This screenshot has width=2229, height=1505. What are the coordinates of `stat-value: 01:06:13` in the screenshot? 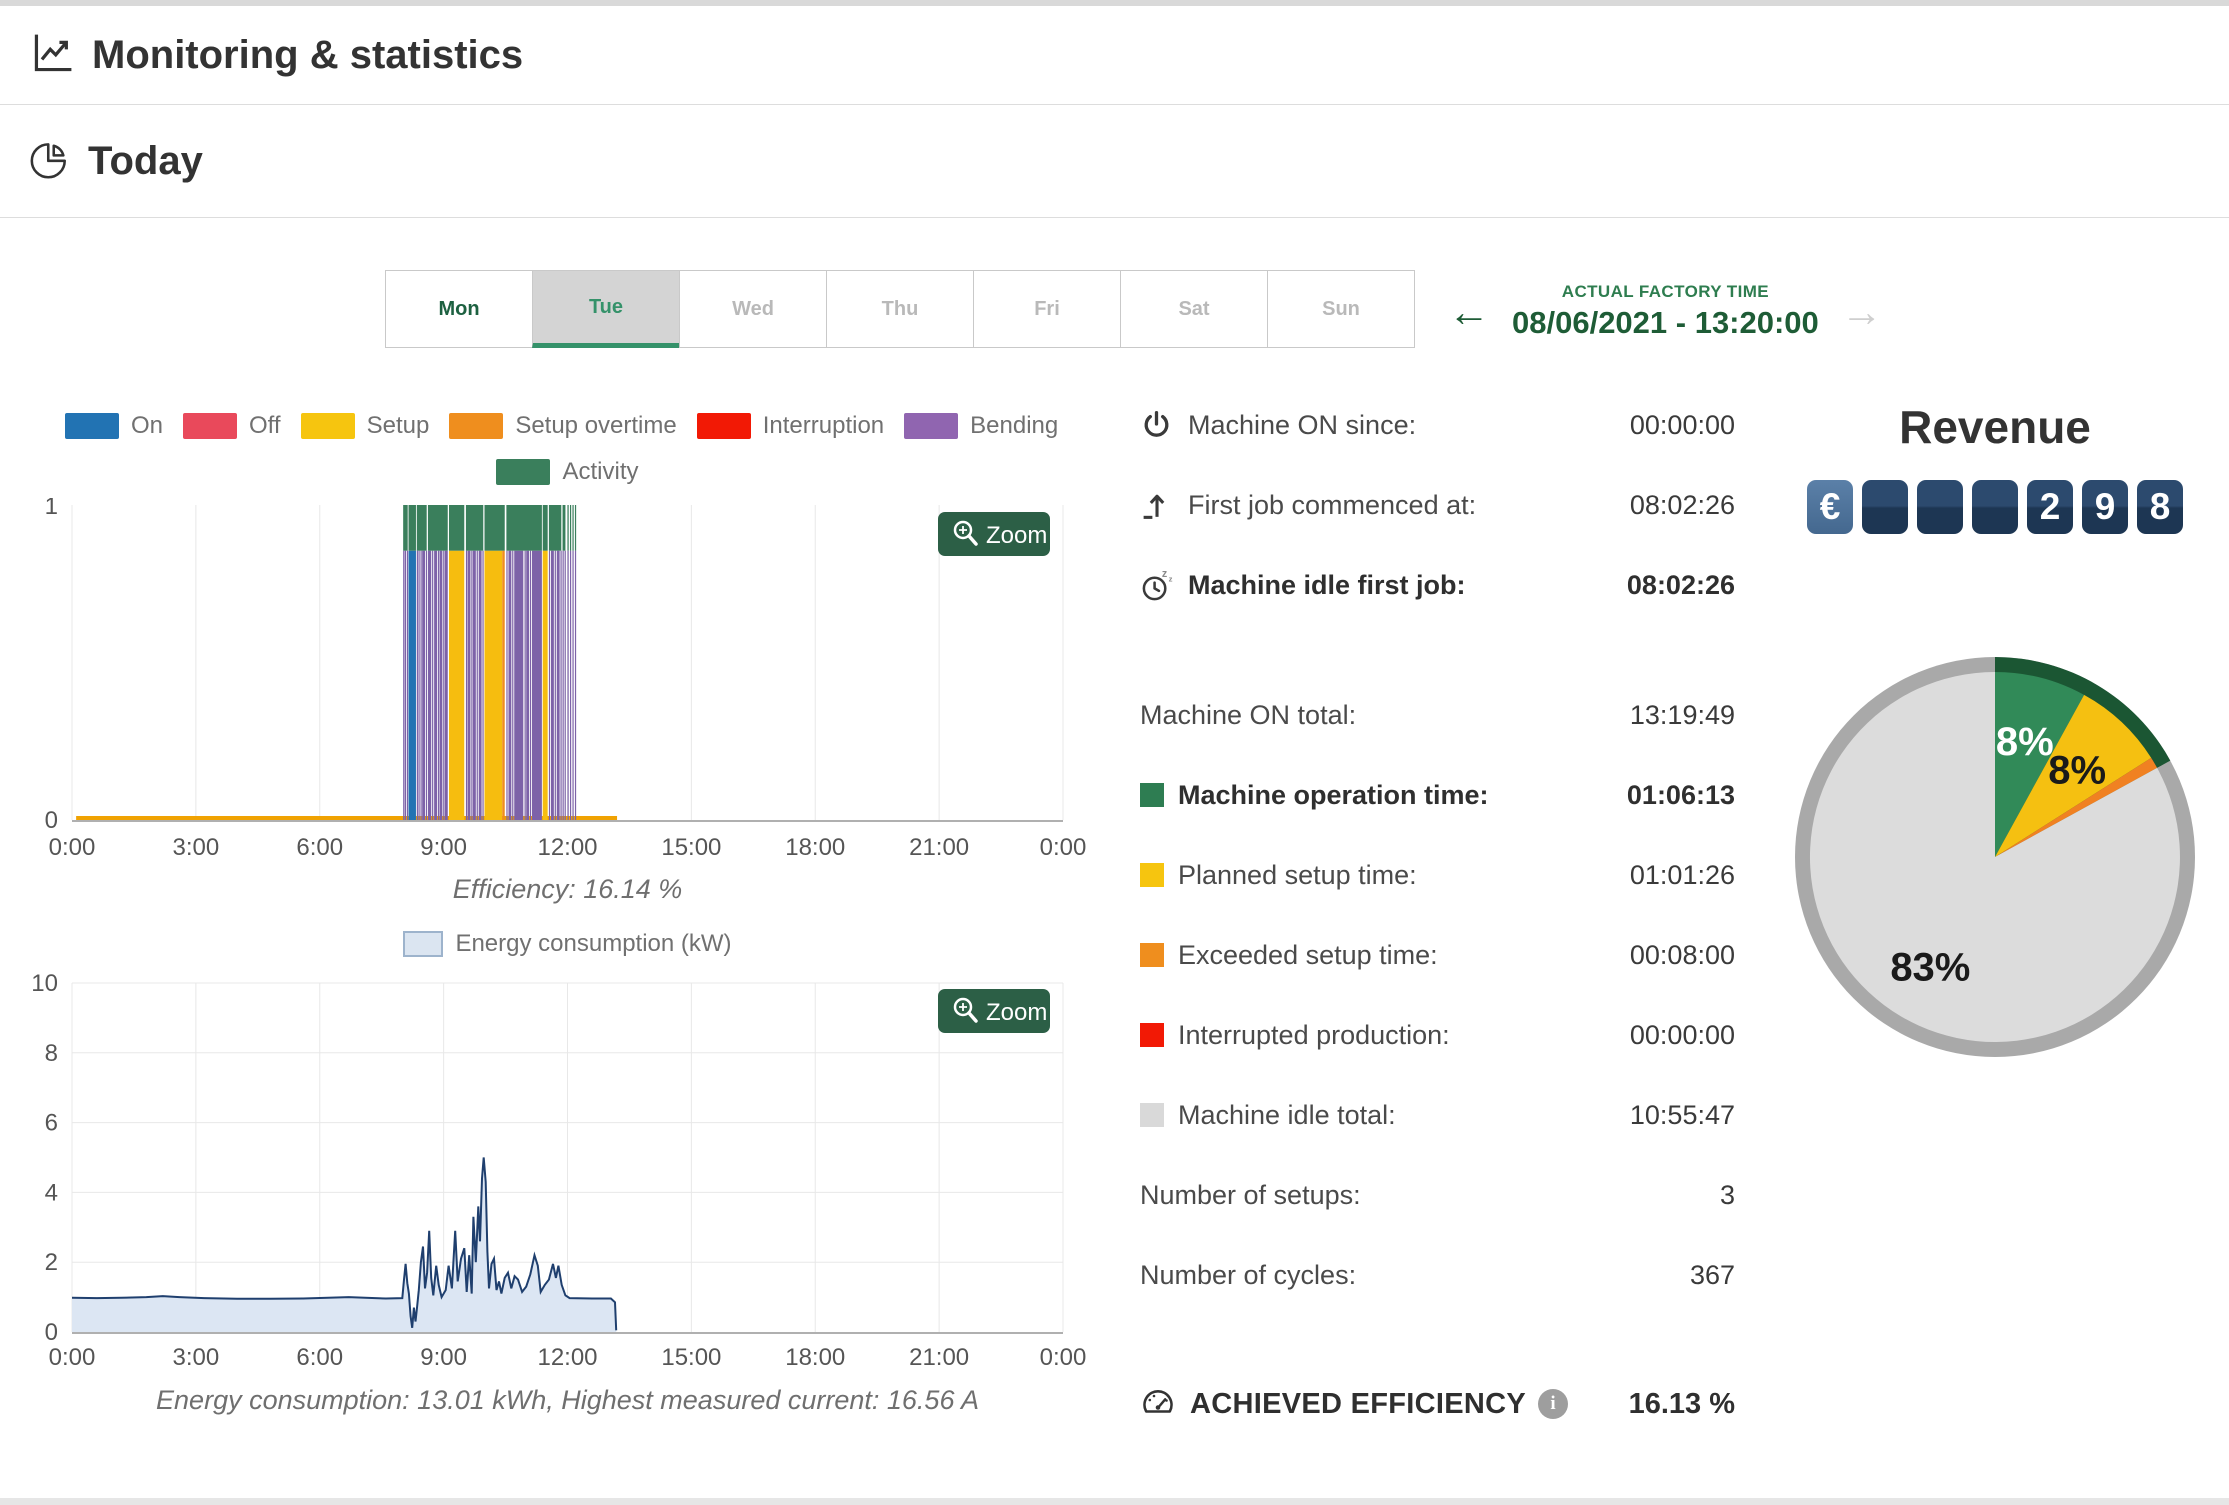 It's located at (1680, 794).